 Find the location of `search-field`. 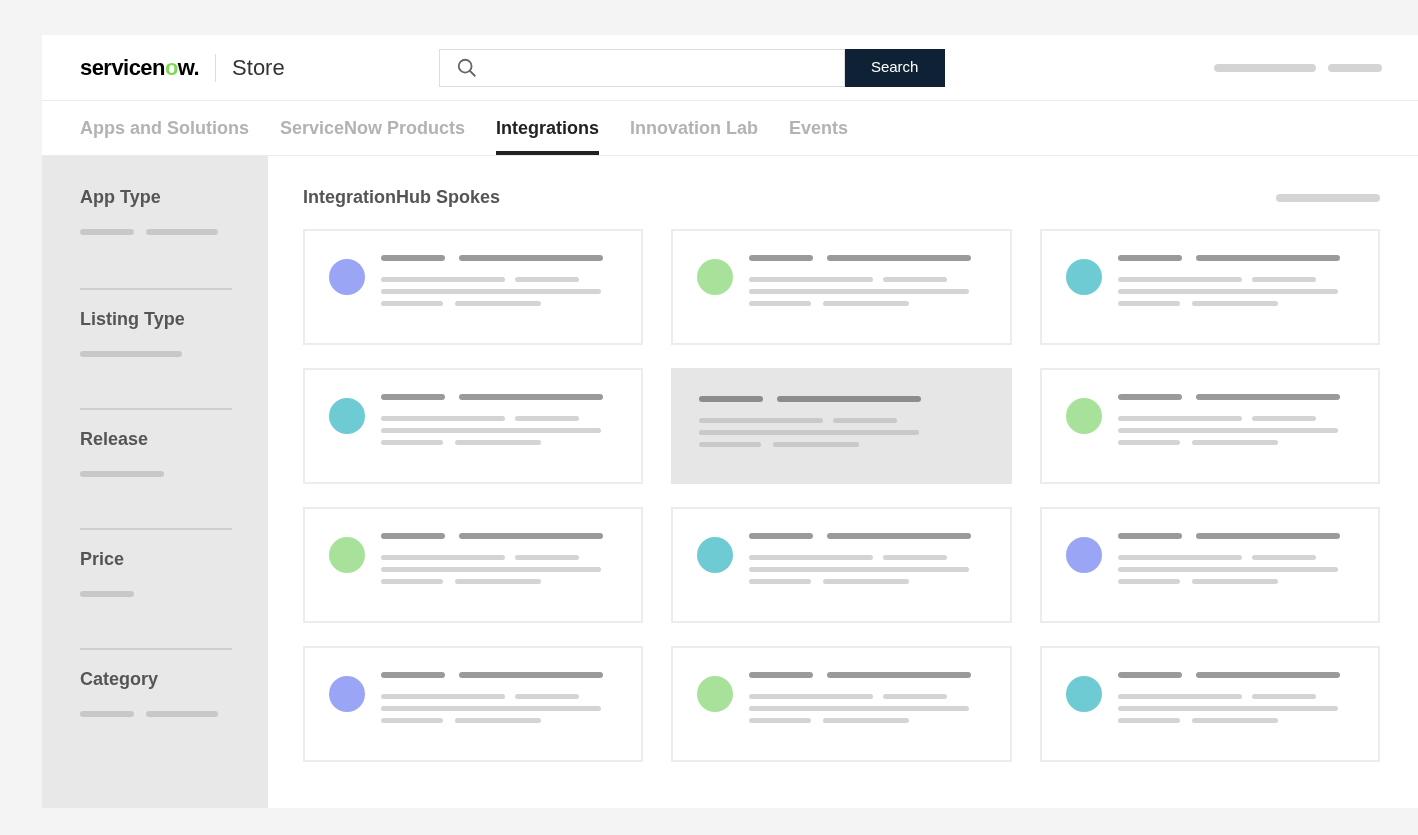

search-field is located at coordinates (641, 67).